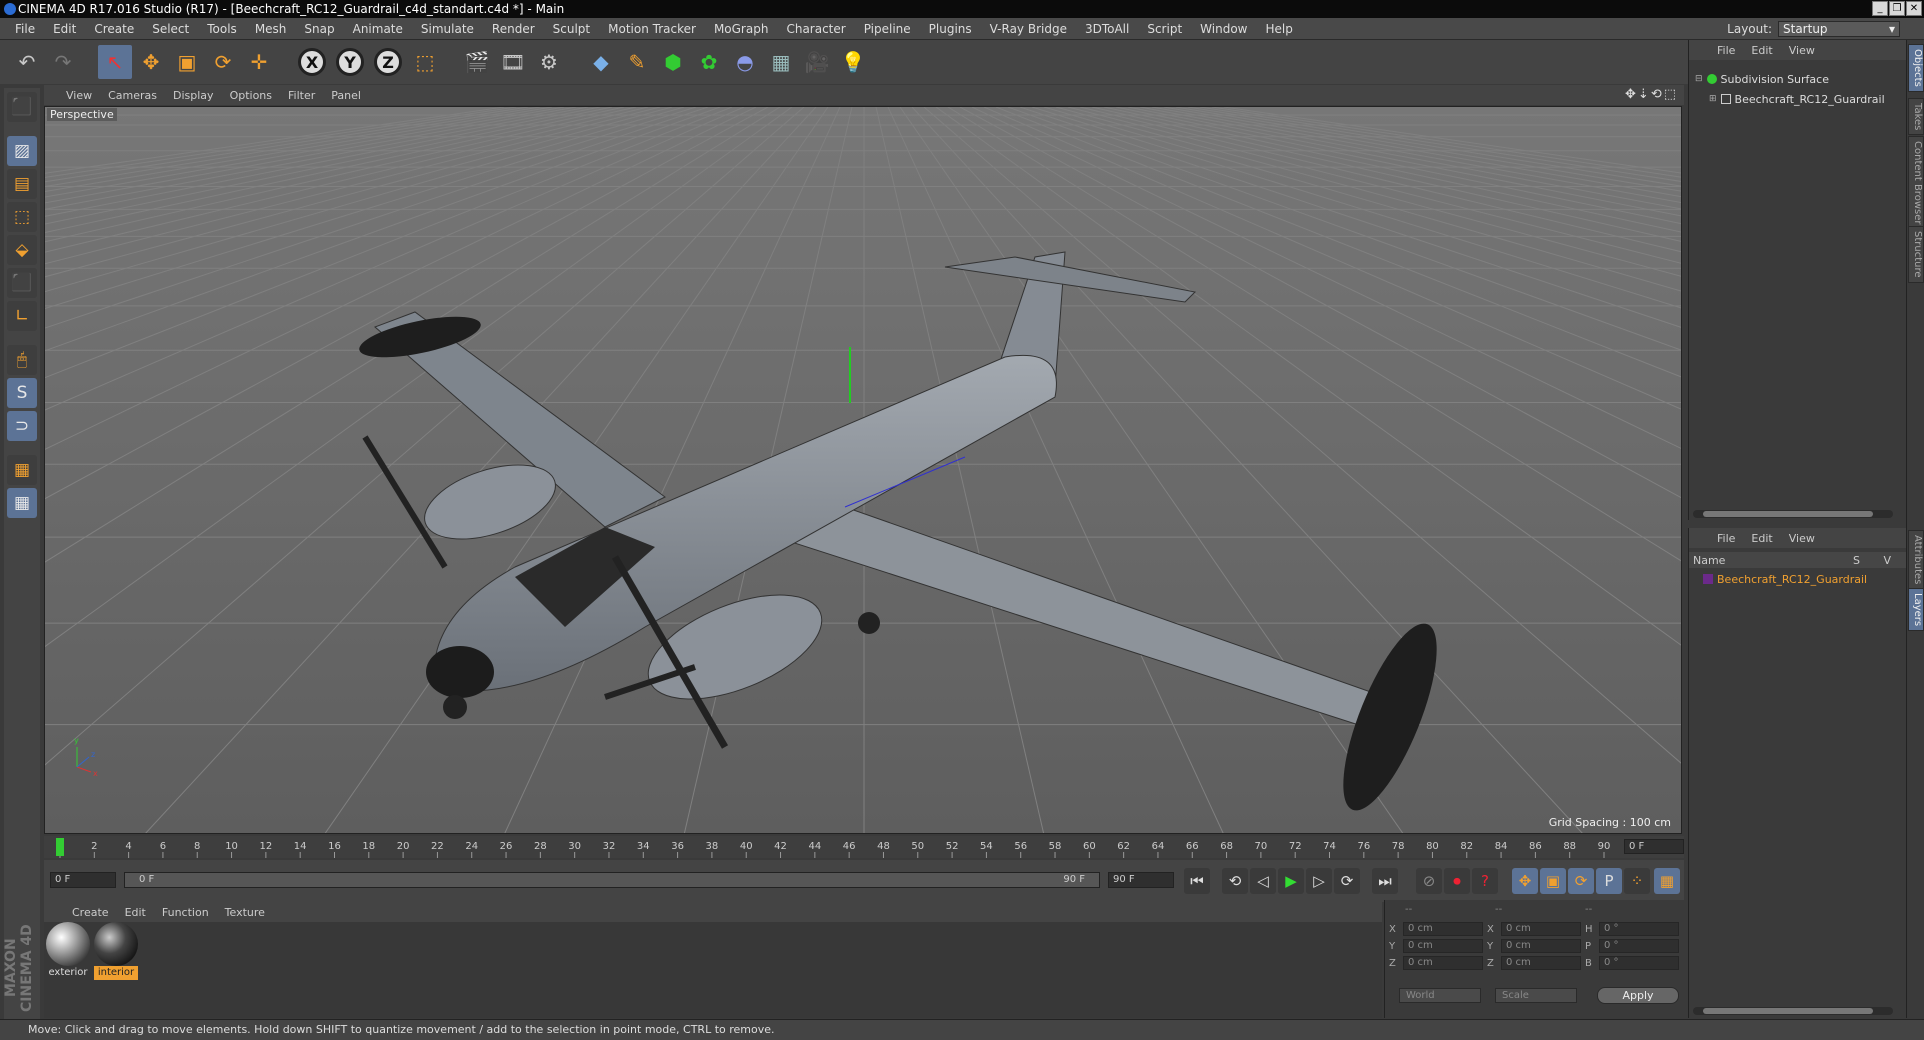 Image resolution: width=1924 pixels, height=1040 pixels. I want to click on position-y-field: 0 cm, so click(1443, 946).